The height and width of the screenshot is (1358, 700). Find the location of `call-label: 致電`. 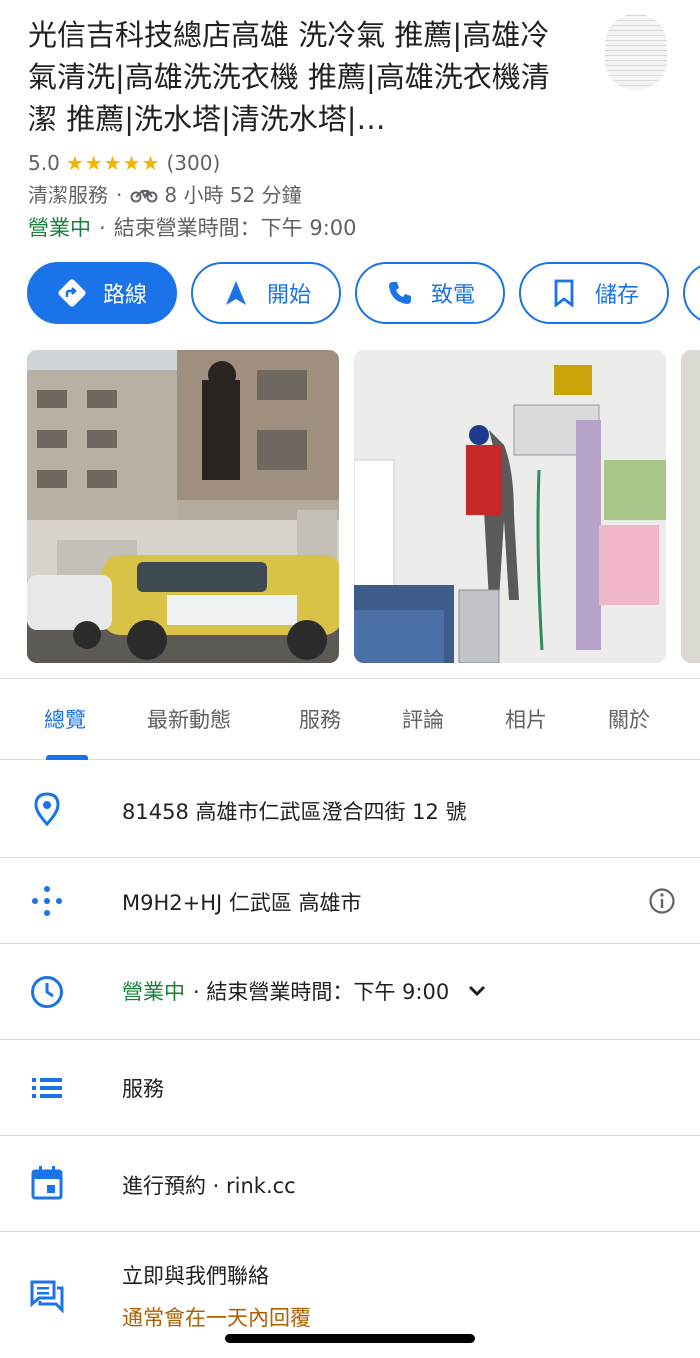

call-label: 致電 is located at coordinates (452, 295).